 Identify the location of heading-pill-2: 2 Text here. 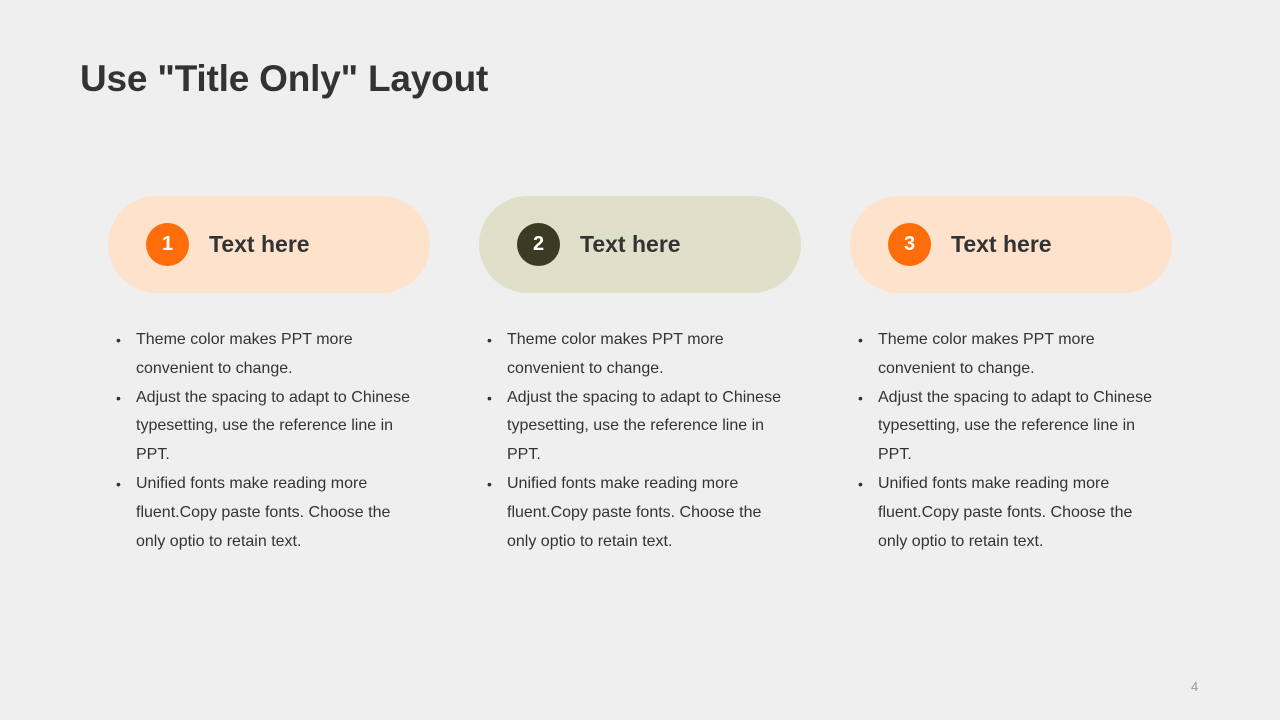
(640, 244).